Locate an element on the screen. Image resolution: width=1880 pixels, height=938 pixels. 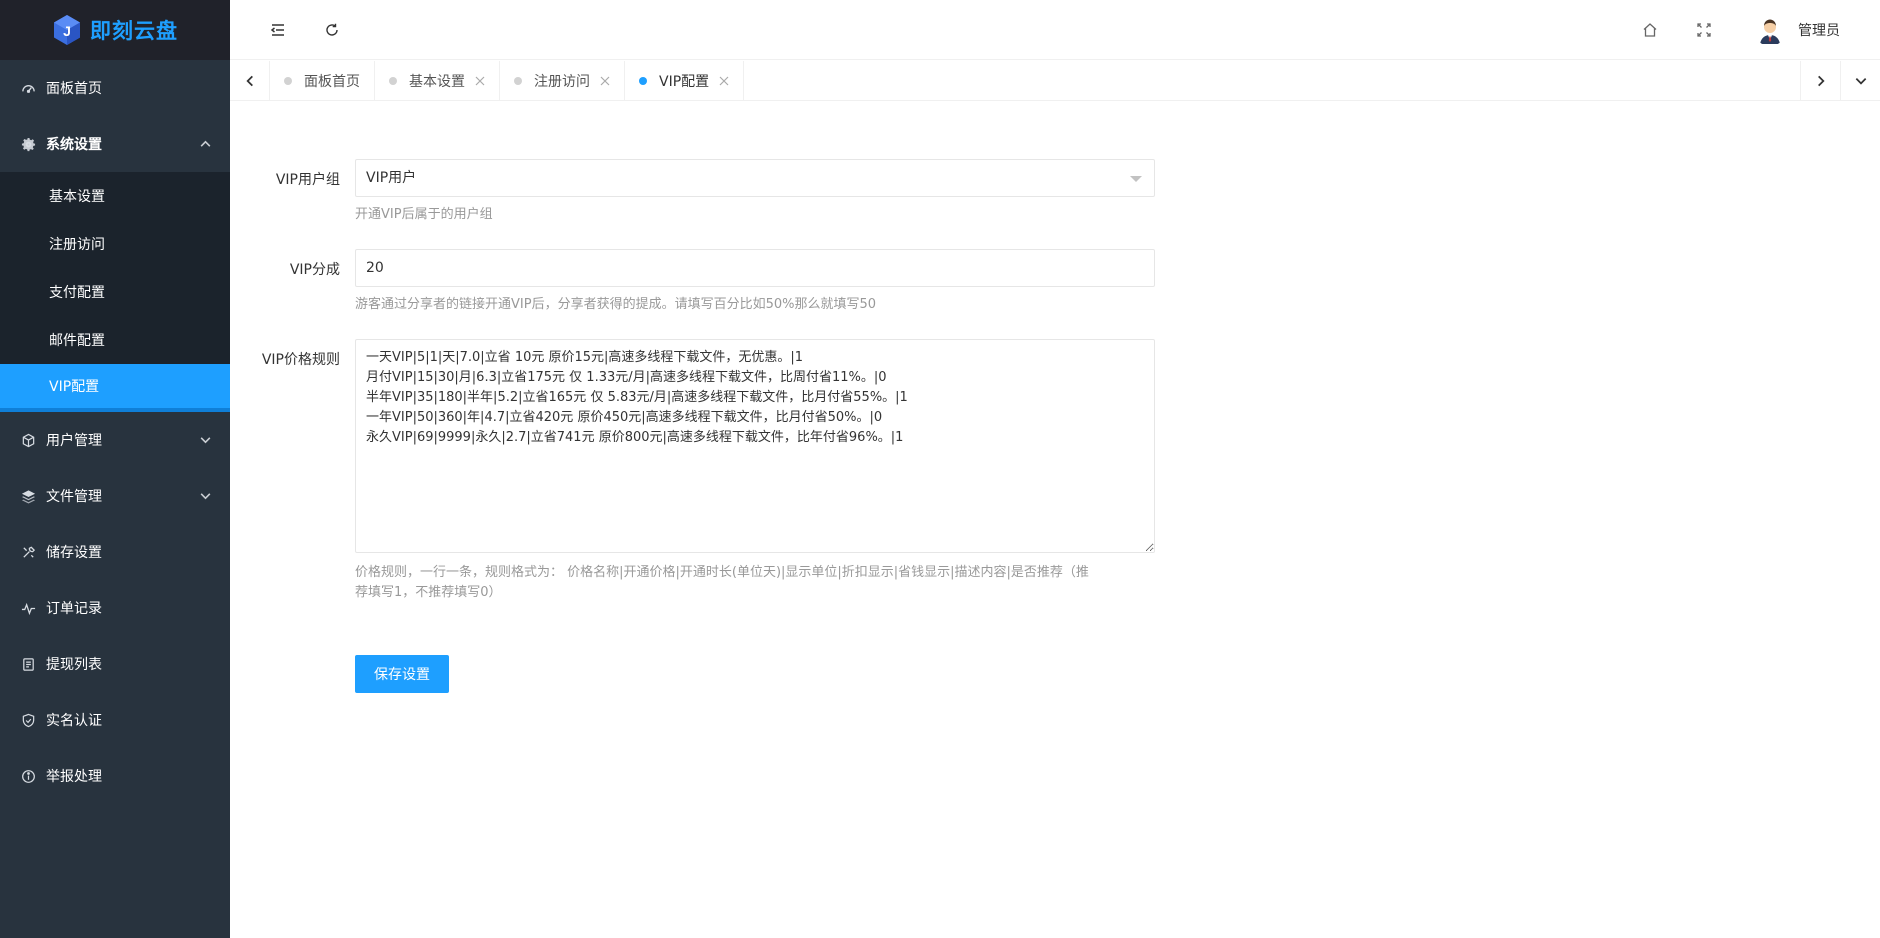
avatar is located at coordinates (1770, 30).